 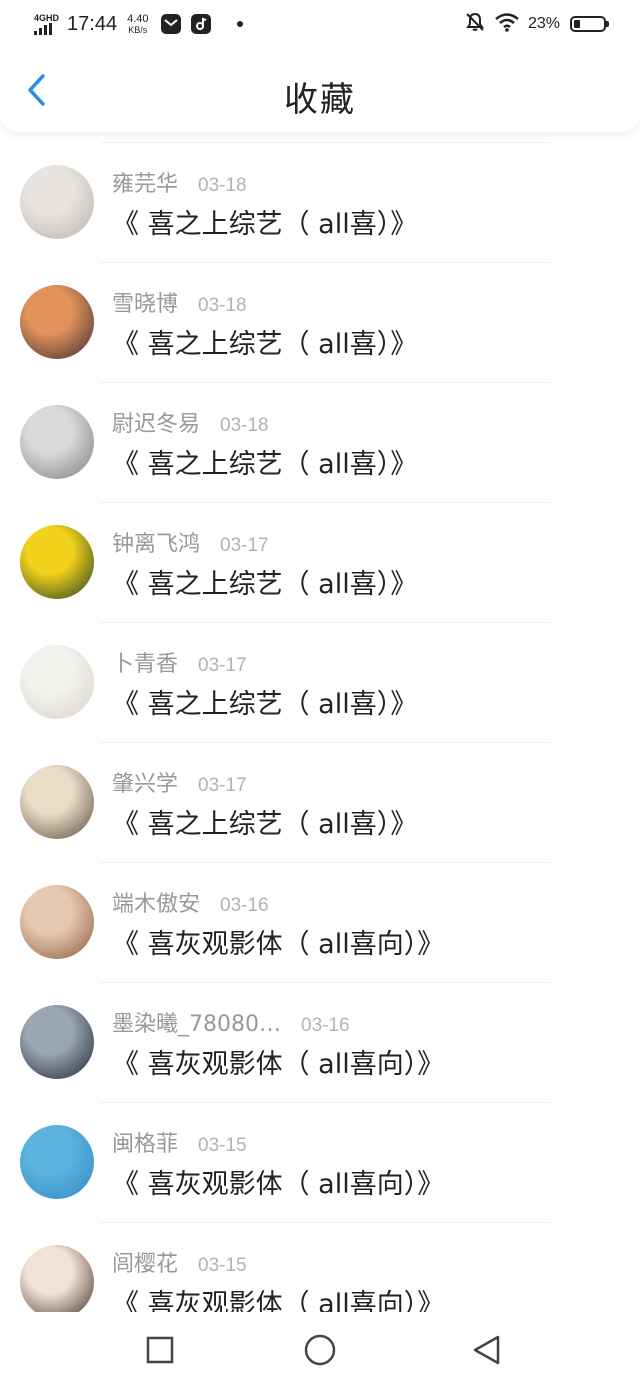 What do you see at coordinates (239, 24) in the screenshot?
I see `more-notifications-dot` at bounding box center [239, 24].